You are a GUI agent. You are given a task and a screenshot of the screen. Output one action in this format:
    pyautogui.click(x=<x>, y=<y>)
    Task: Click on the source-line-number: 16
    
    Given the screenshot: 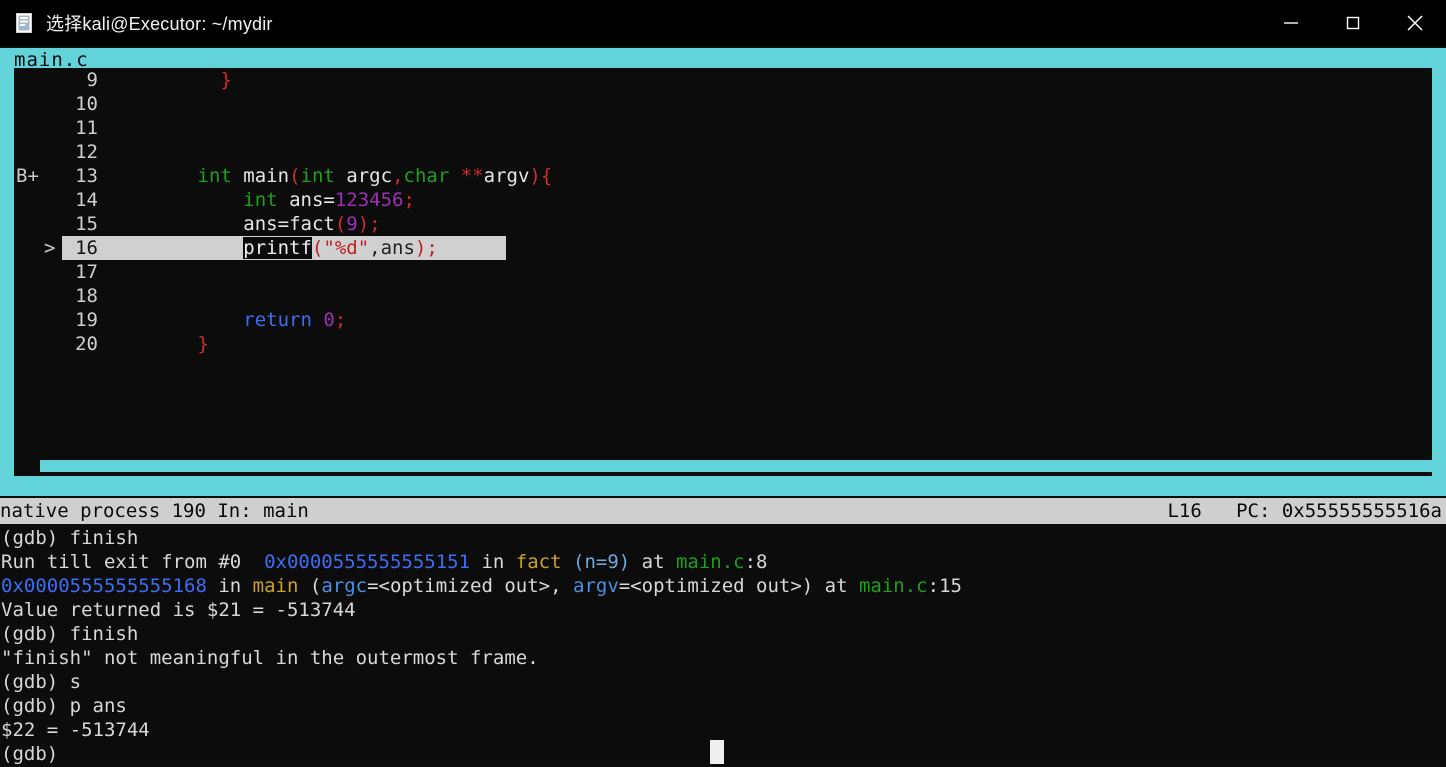 What is the action you would take?
    pyautogui.click(x=86, y=248)
    